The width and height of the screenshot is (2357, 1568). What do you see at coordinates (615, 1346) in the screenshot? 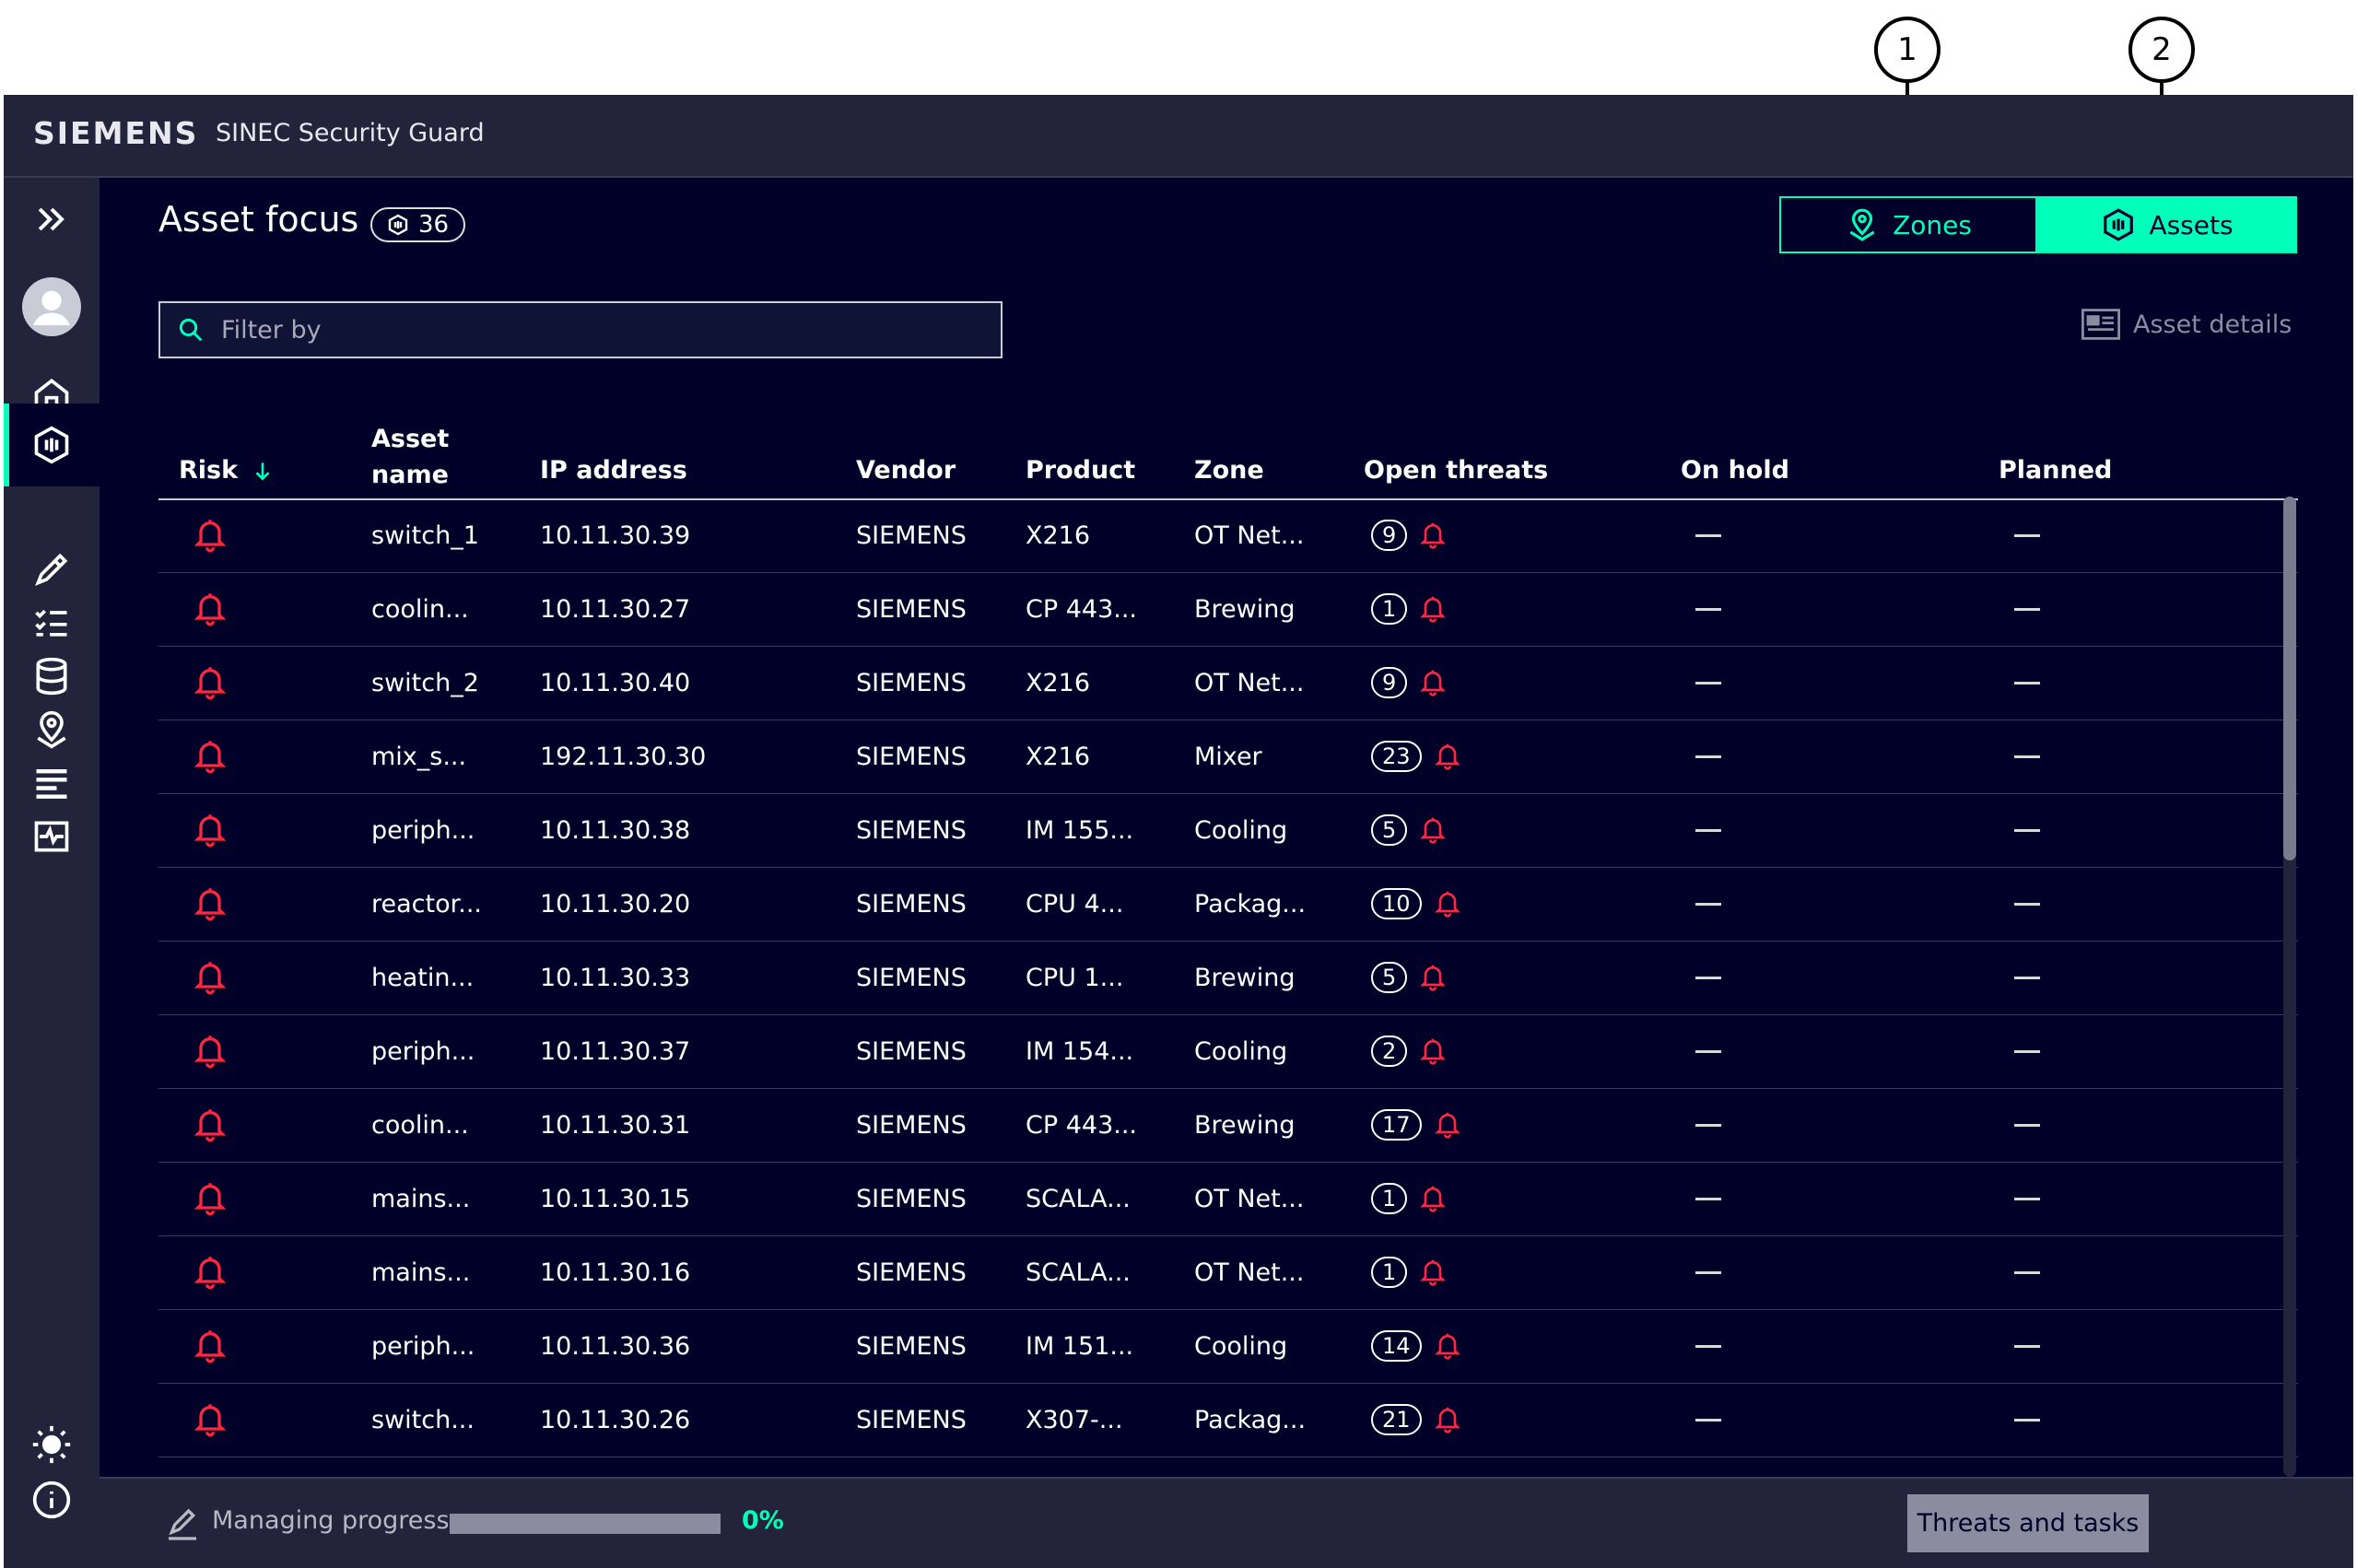
I see `ip-address-cell: 10.11.30.36` at bounding box center [615, 1346].